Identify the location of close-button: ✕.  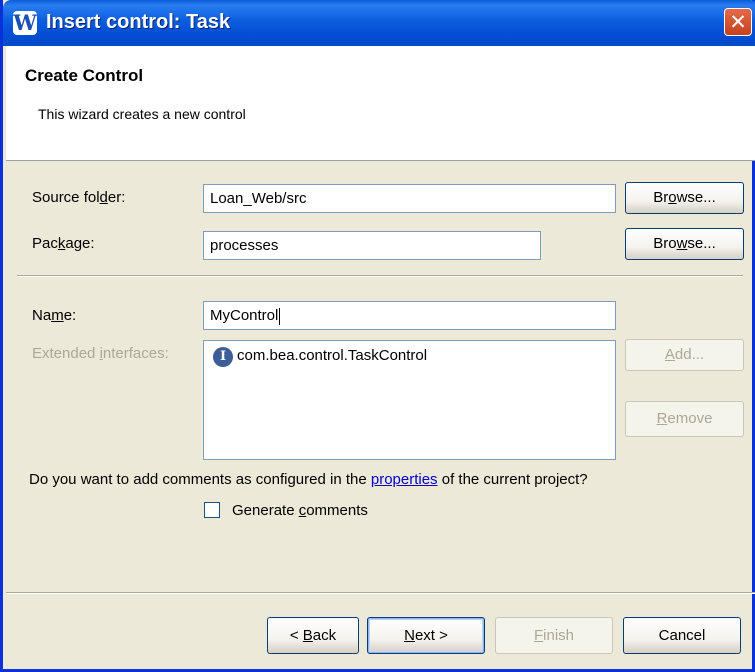
(738, 22).